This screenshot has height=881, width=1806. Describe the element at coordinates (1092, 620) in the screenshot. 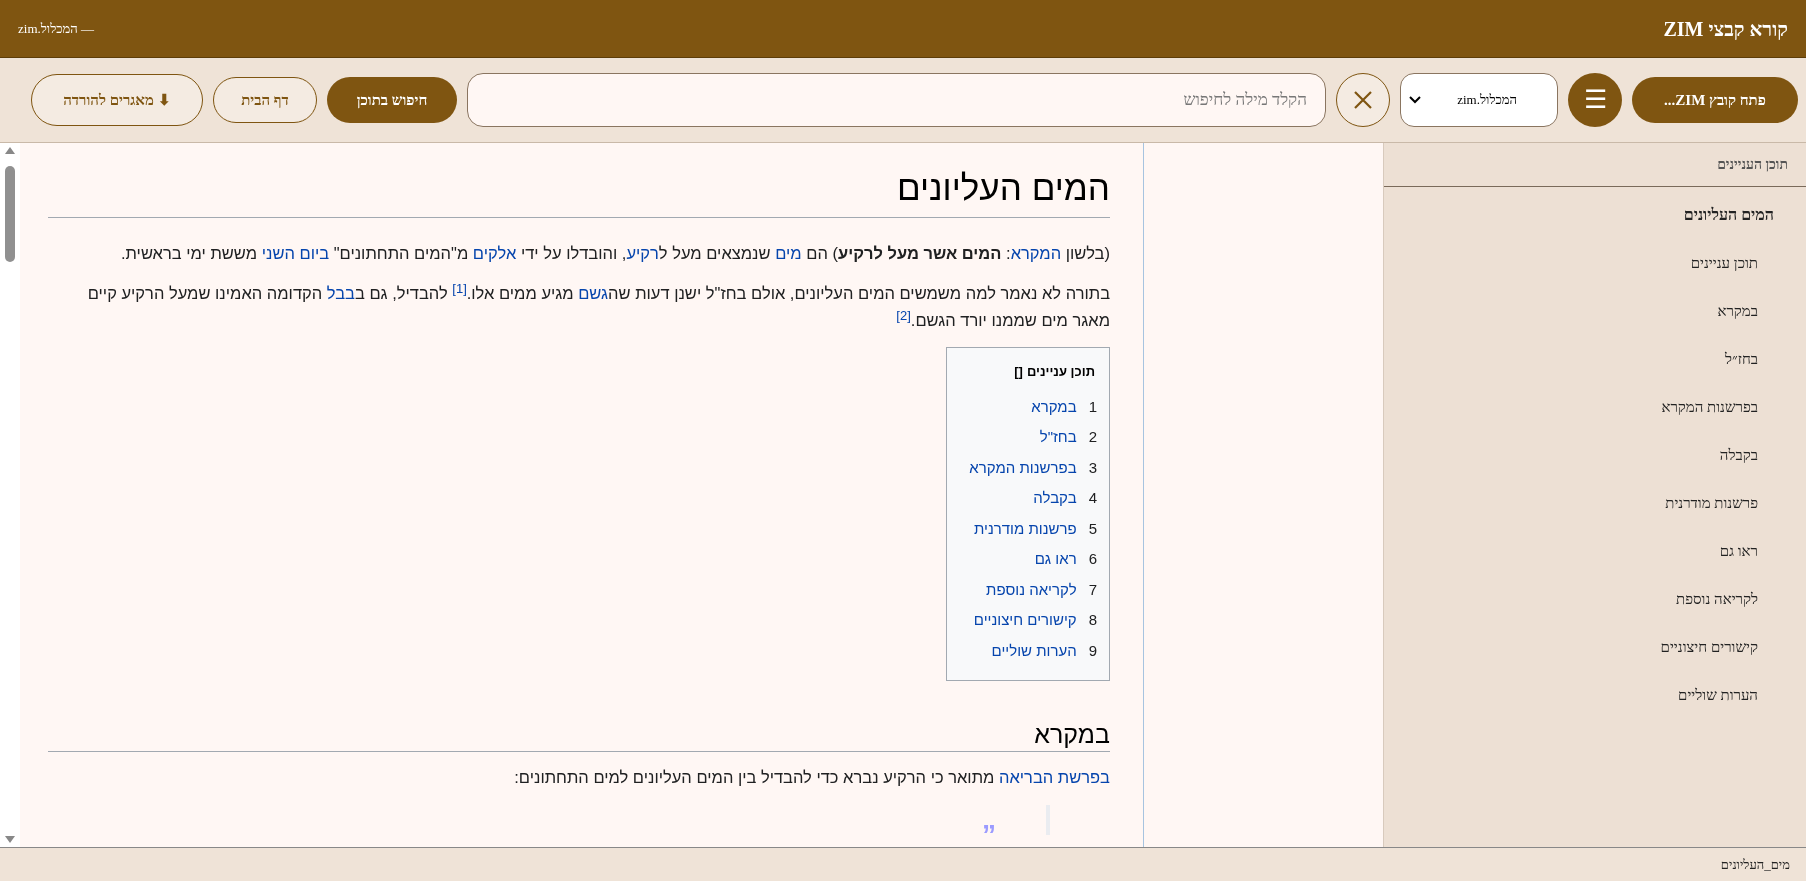

I see `toc-number: 8` at that location.